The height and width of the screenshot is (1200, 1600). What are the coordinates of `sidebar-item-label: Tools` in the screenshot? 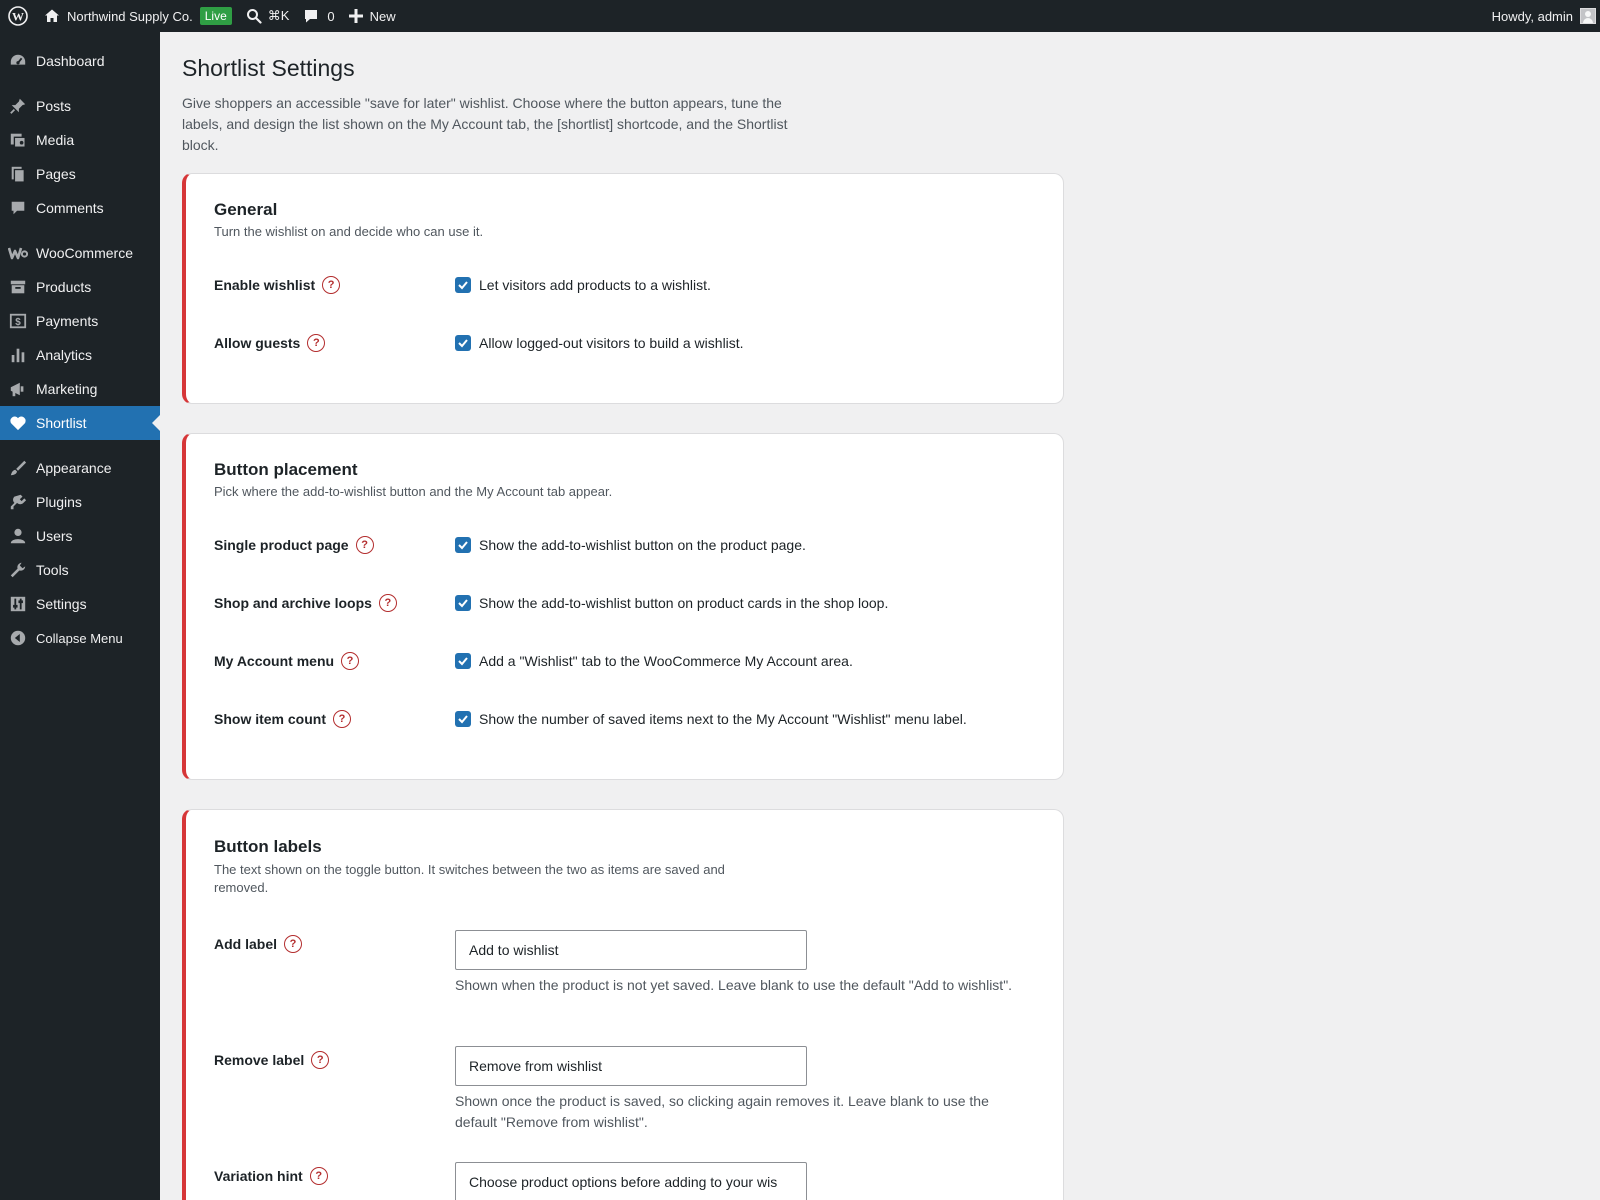 It's located at (52, 570).